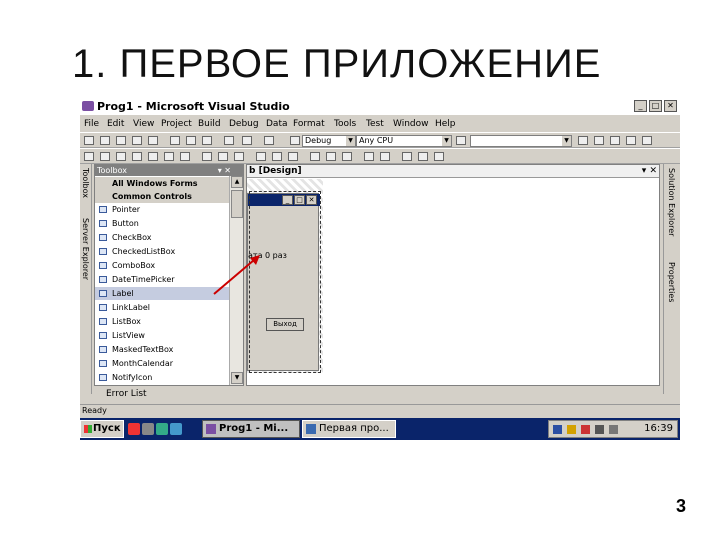 The height and width of the screenshot is (540, 720). I want to click on navigate-icon, so click(269, 140).